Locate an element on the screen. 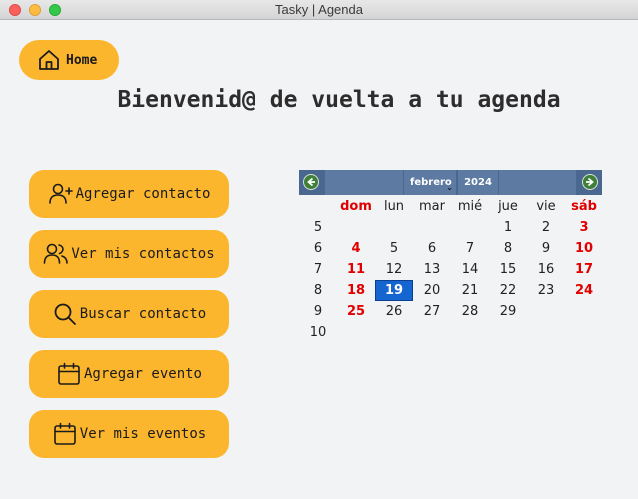 This screenshot has width=638, height=499. weekday-label: mar is located at coordinates (432, 206).